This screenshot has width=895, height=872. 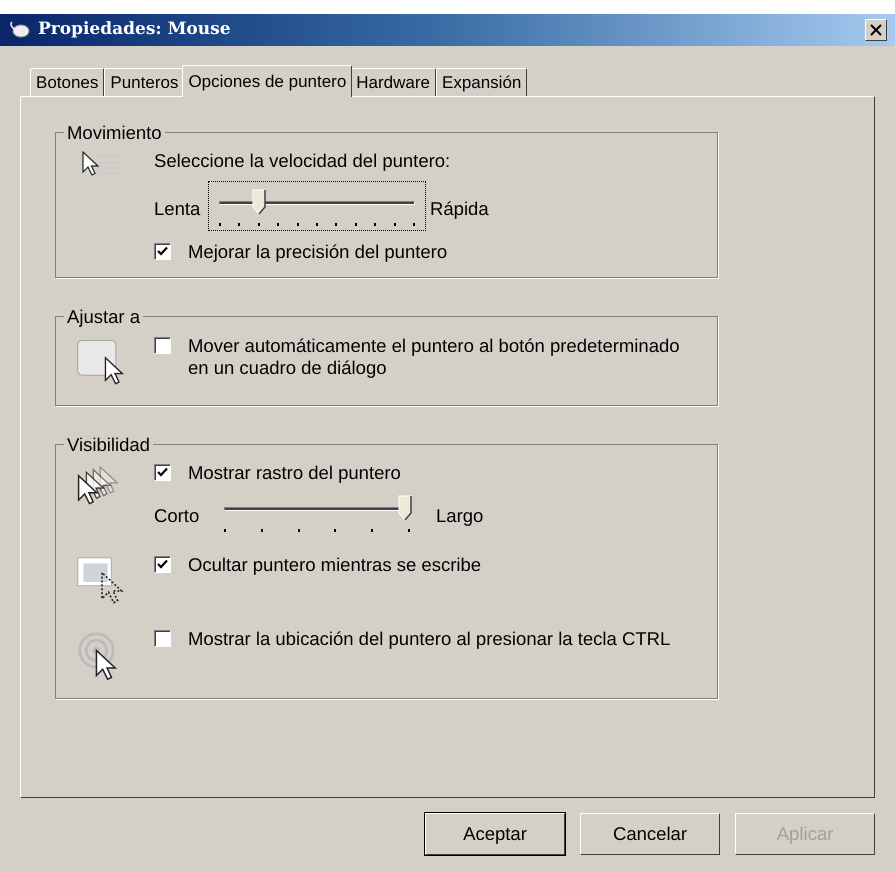 What do you see at coordinates (318, 251) in the screenshot?
I see `checkbox-label: Mejorar la precisión del puntero` at bounding box center [318, 251].